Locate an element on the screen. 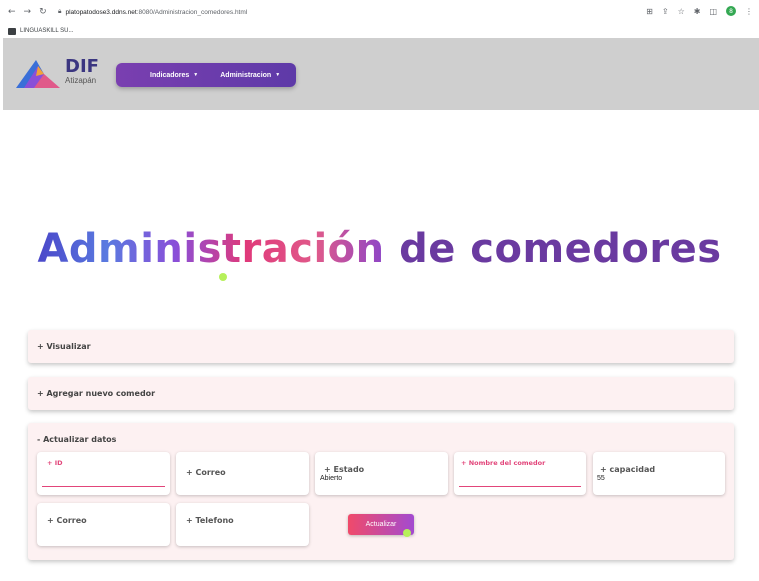 This screenshot has width=759, height=581. estado-label: + Estado is located at coordinates (344, 469).